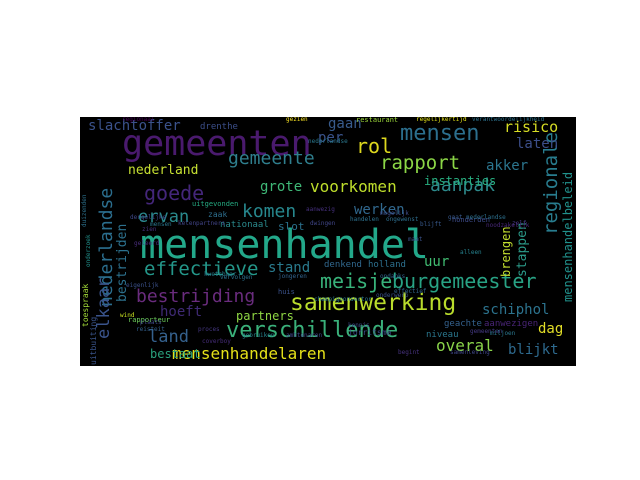 The width and height of the screenshot is (640, 480). Describe the element at coordinates (415, 239) in the screenshot. I see `word-maat: maat` at that location.